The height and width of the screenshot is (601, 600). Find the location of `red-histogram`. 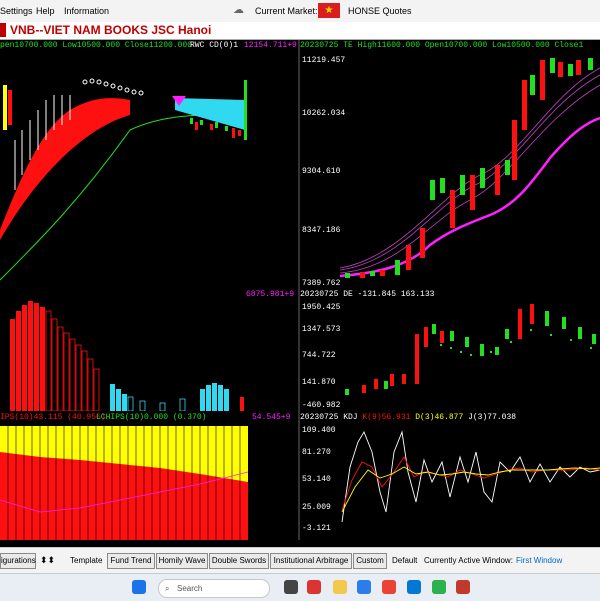

red-histogram is located at coordinates (27, 356).